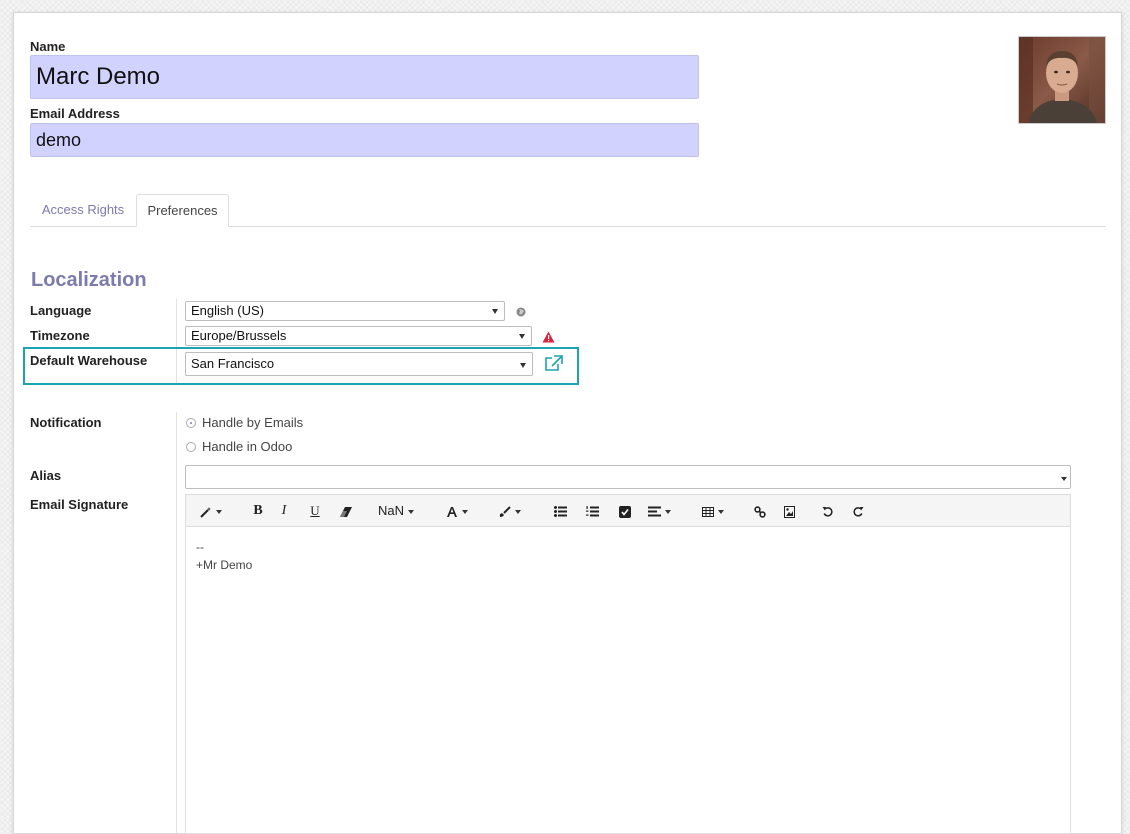 This screenshot has height=834, width=1130. I want to click on avatar-photo, so click(1062, 80).